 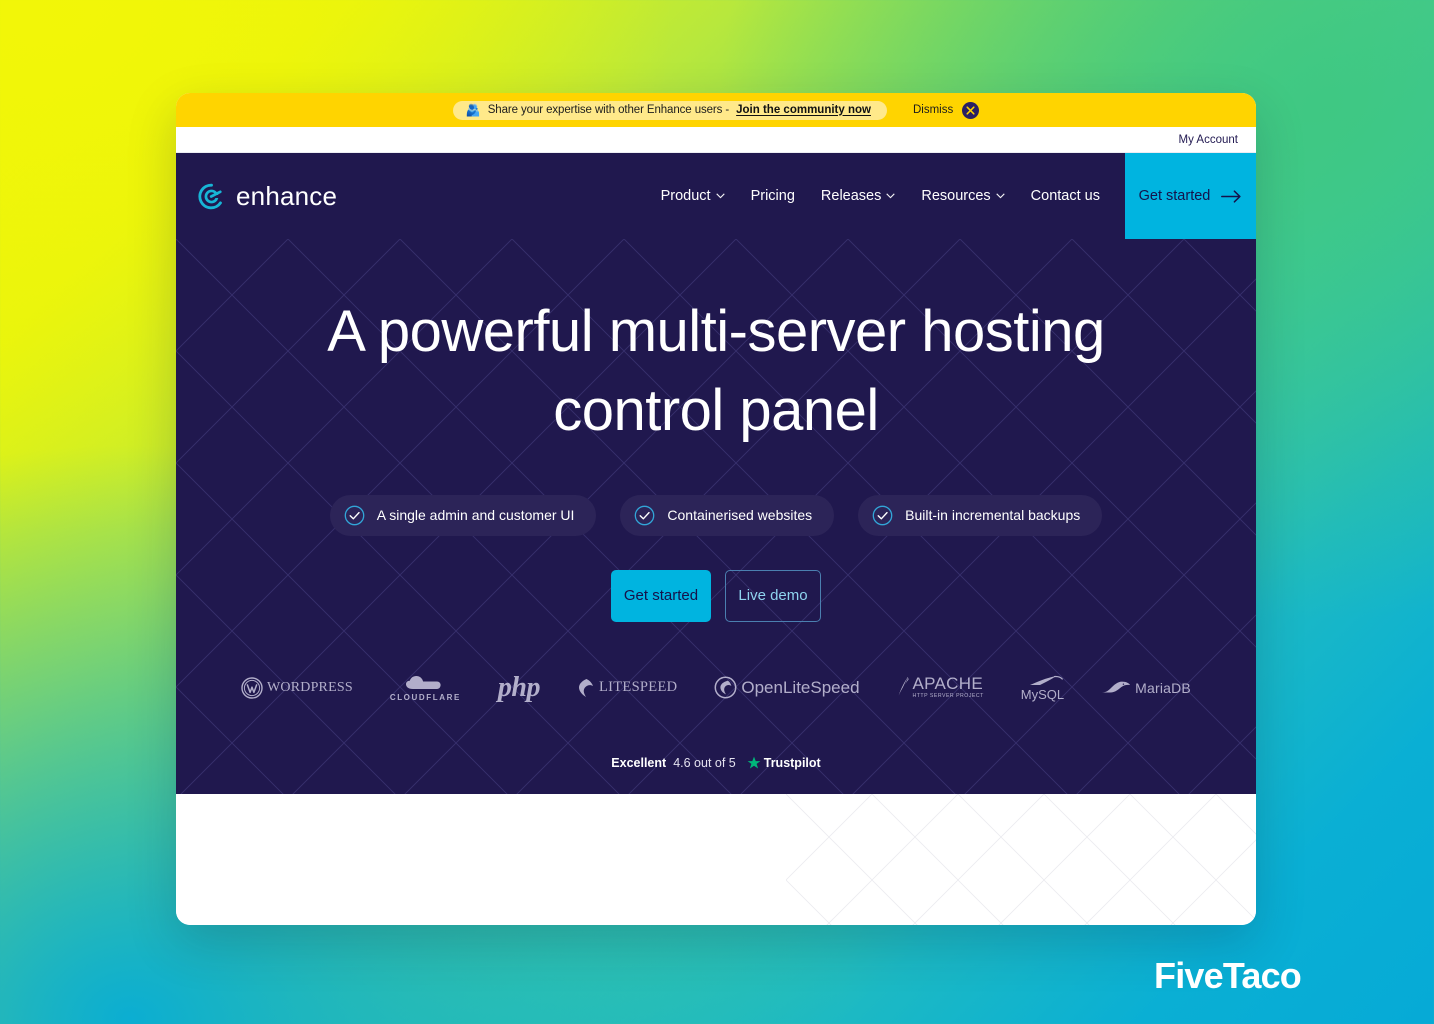 What do you see at coordinates (638, 687) in the screenshot?
I see `litespeed-label: LITESPEED` at bounding box center [638, 687].